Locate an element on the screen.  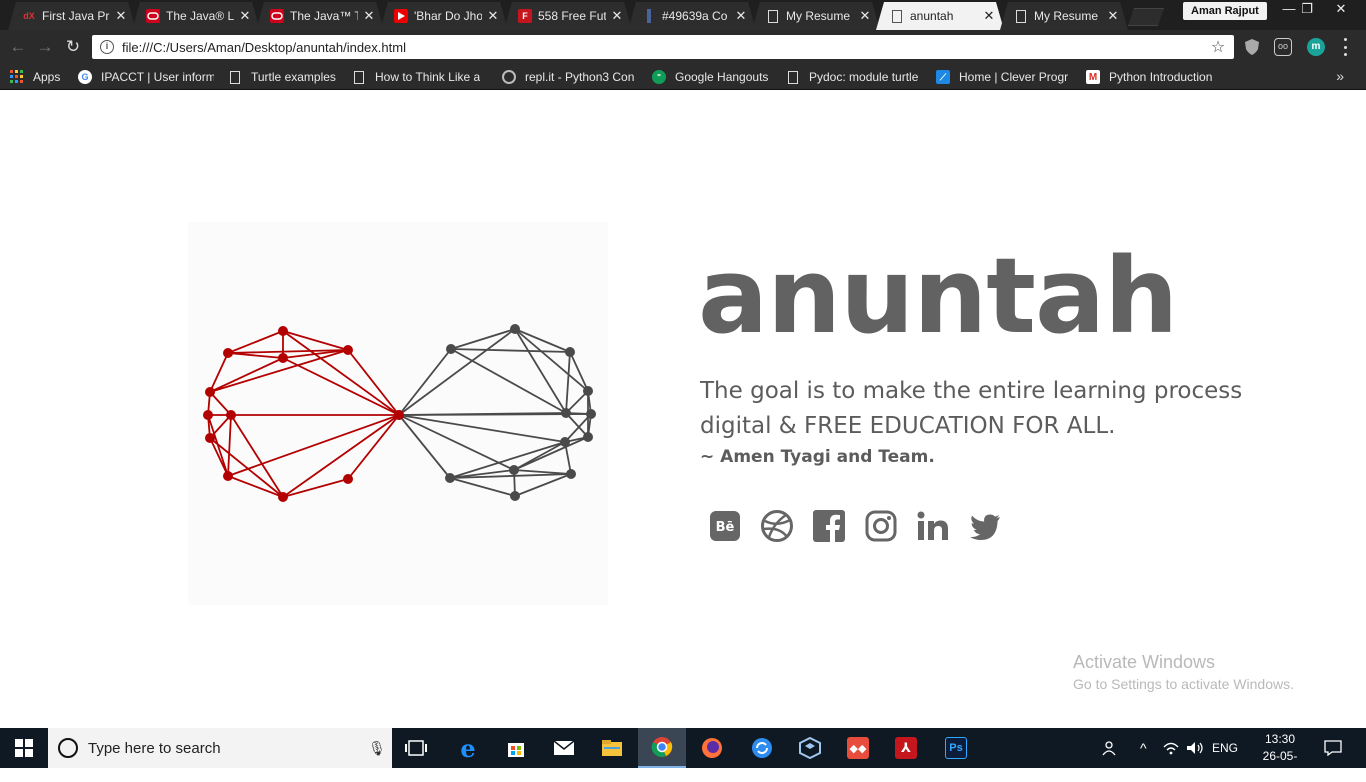
language-indicator: ENG is located at coordinates (1225, 748).